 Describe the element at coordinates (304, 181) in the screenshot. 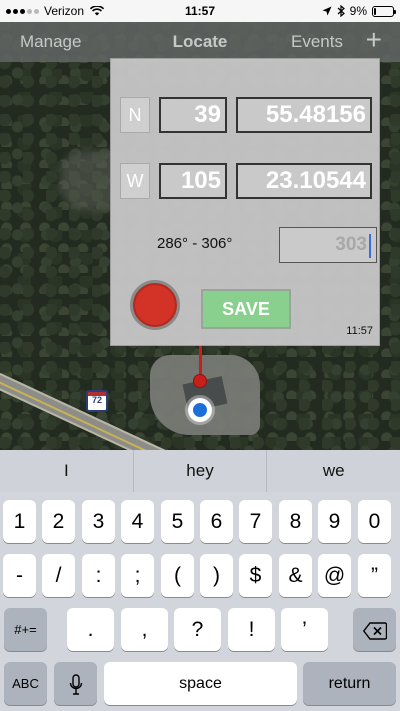

I see `longitude-minutes-field: 23.10544` at that location.